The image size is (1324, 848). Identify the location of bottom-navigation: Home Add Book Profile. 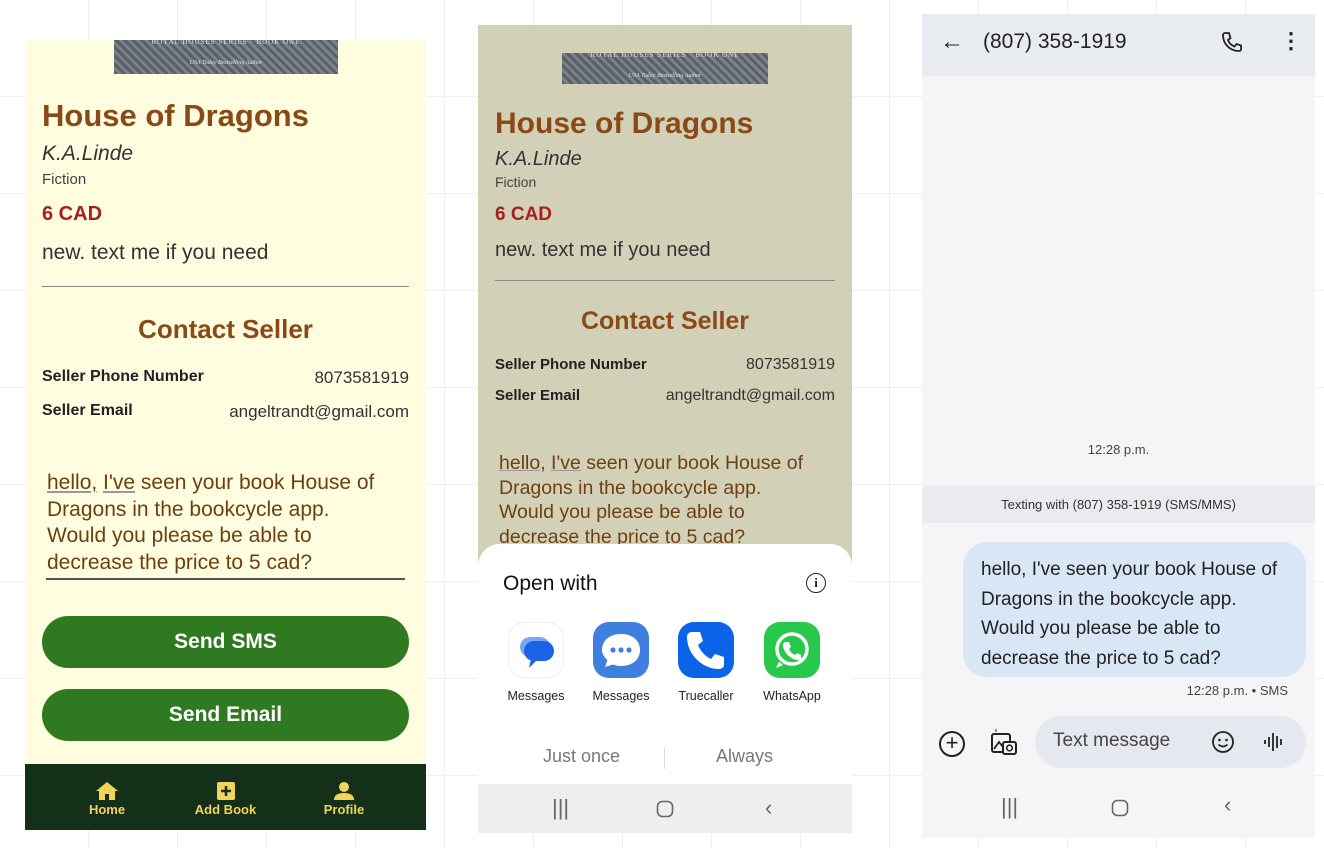
(225, 797).